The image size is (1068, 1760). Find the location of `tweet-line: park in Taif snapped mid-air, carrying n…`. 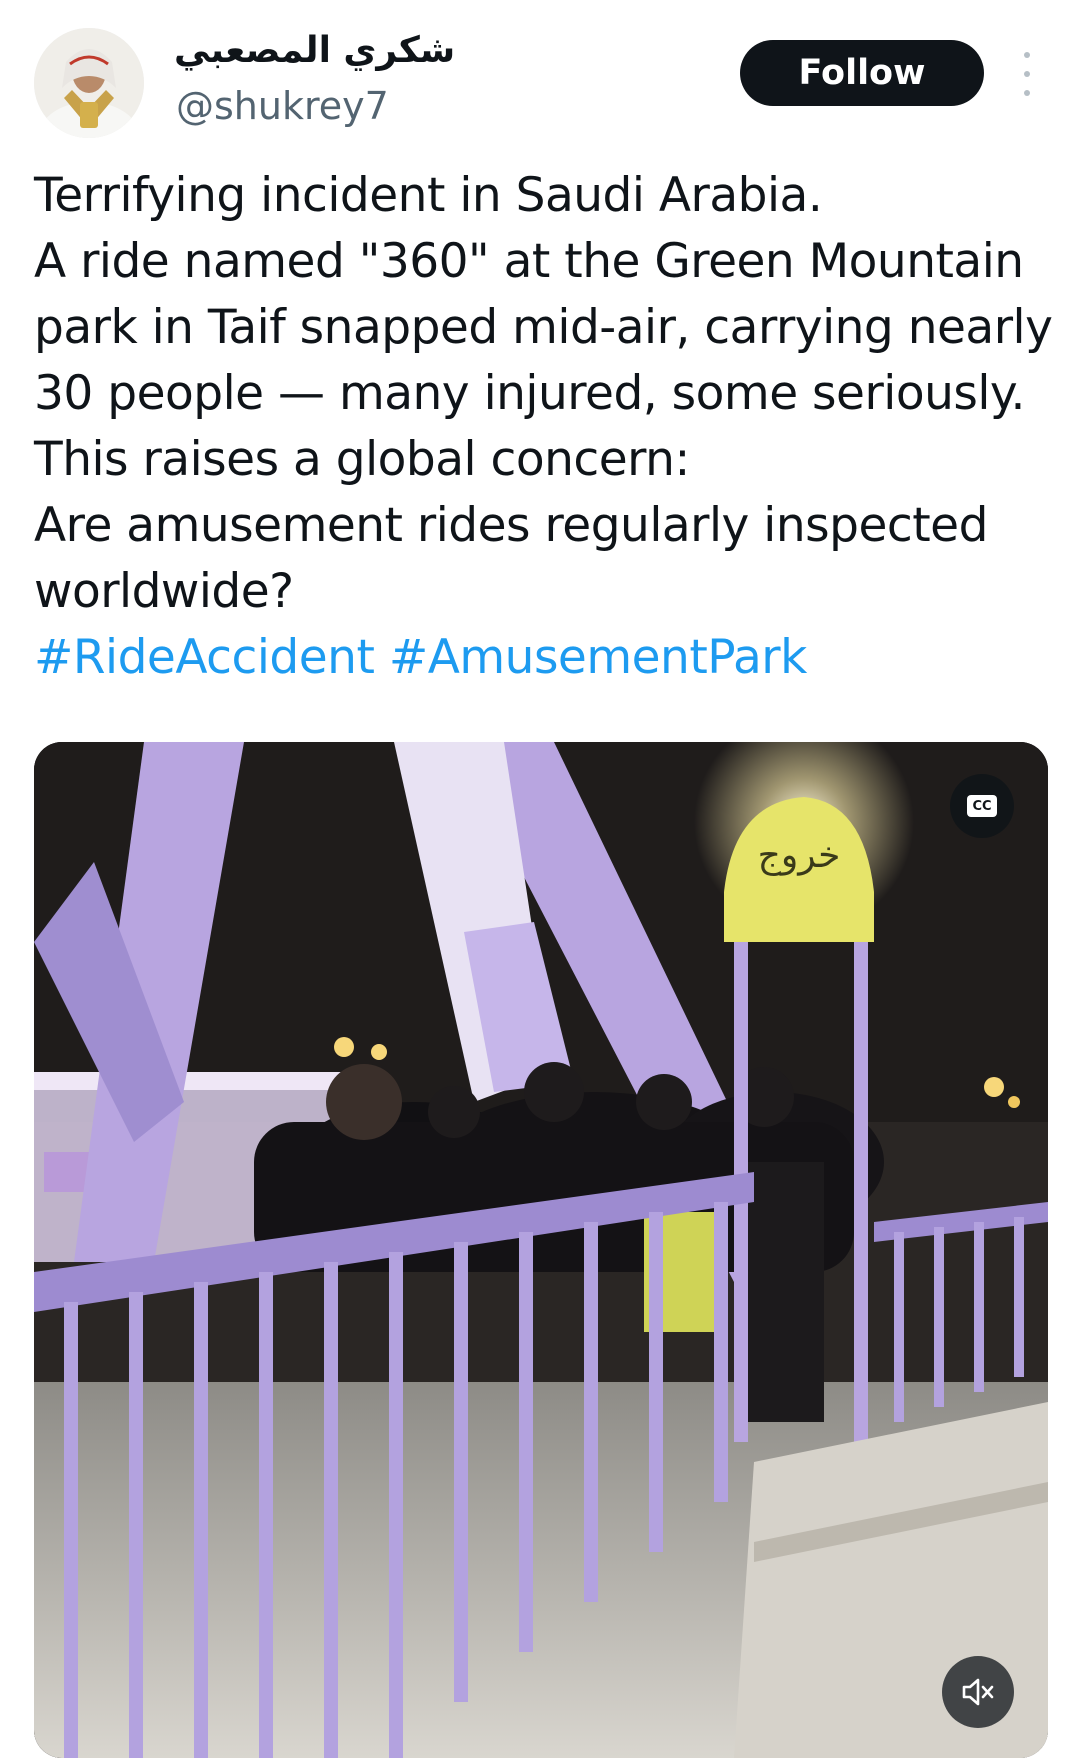

tweet-line: park in Taif snapped mid-air, carrying n… is located at coordinates (543, 327).